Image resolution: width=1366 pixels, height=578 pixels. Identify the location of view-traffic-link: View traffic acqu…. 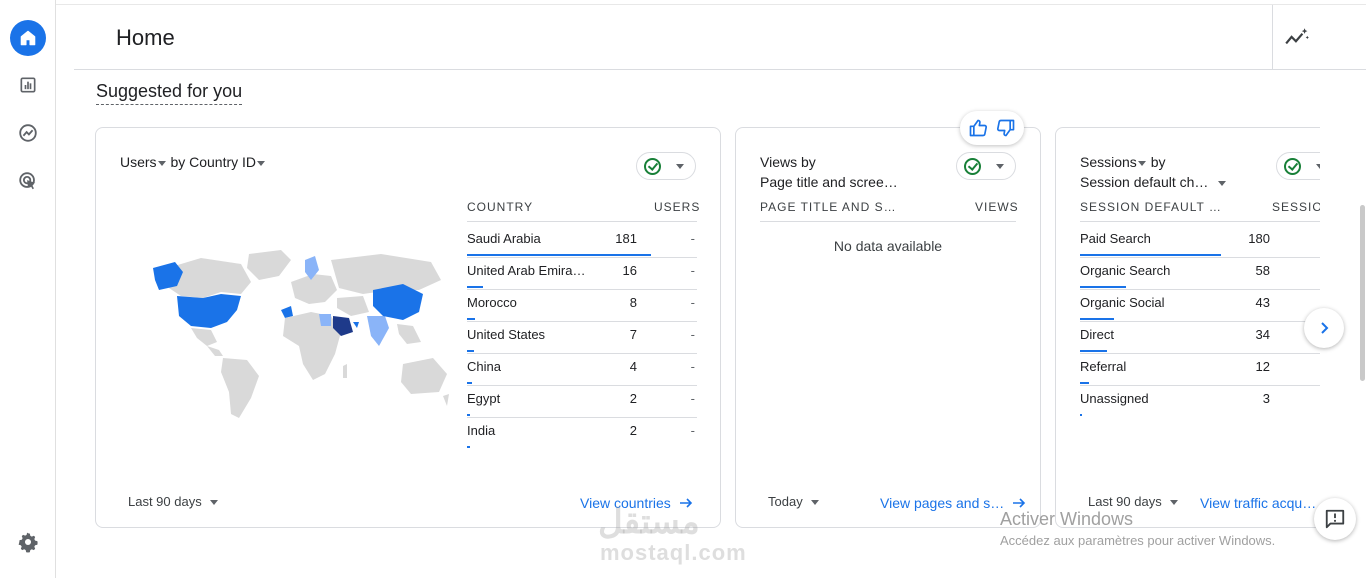
(1258, 503).